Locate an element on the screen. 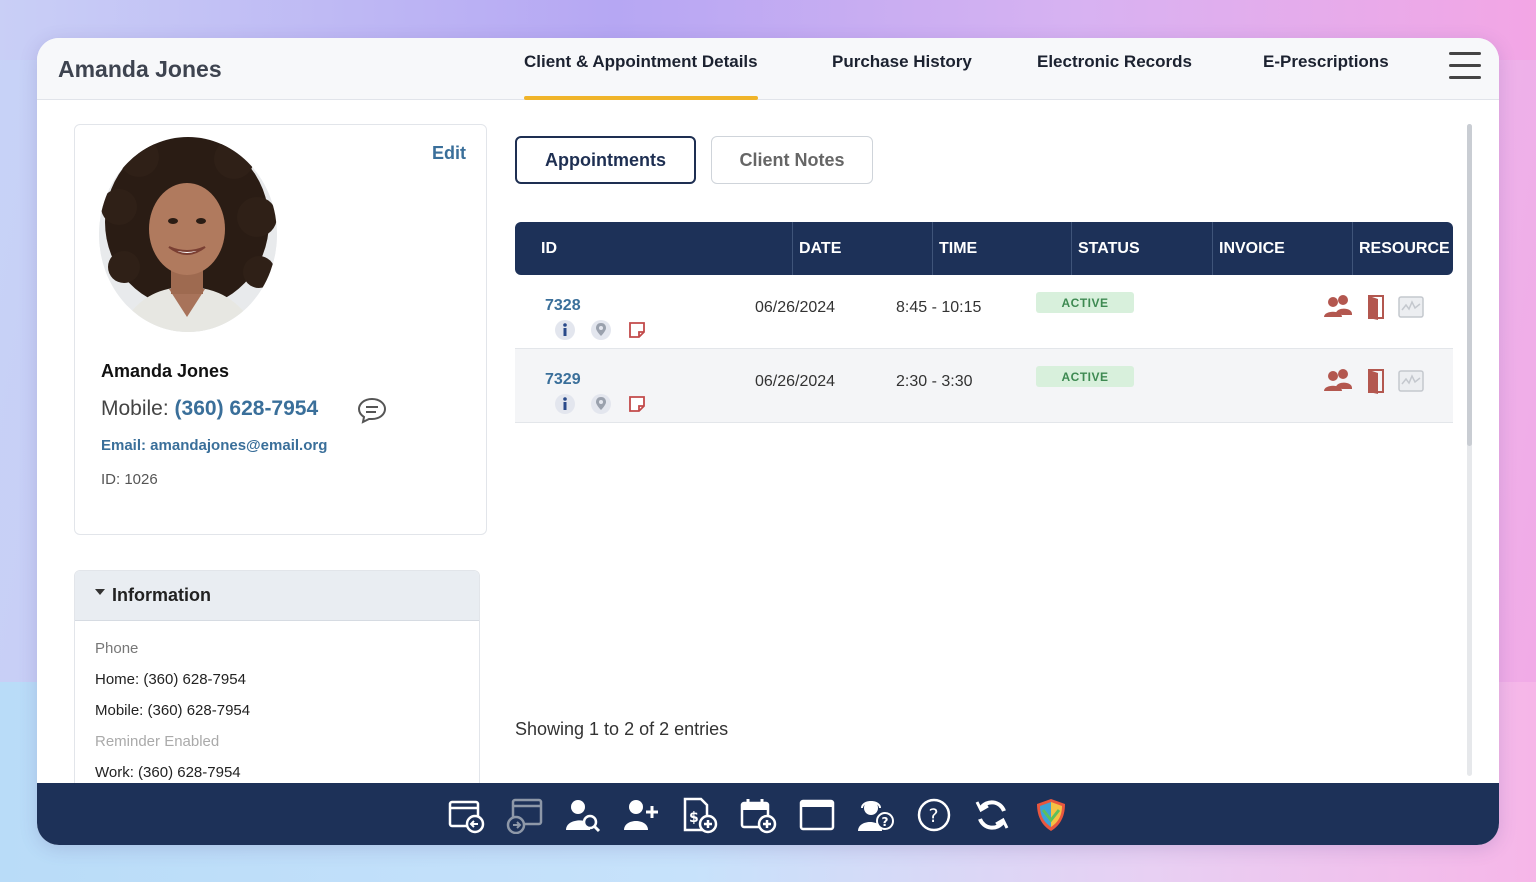  checkout-icon is located at coordinates (466, 815).